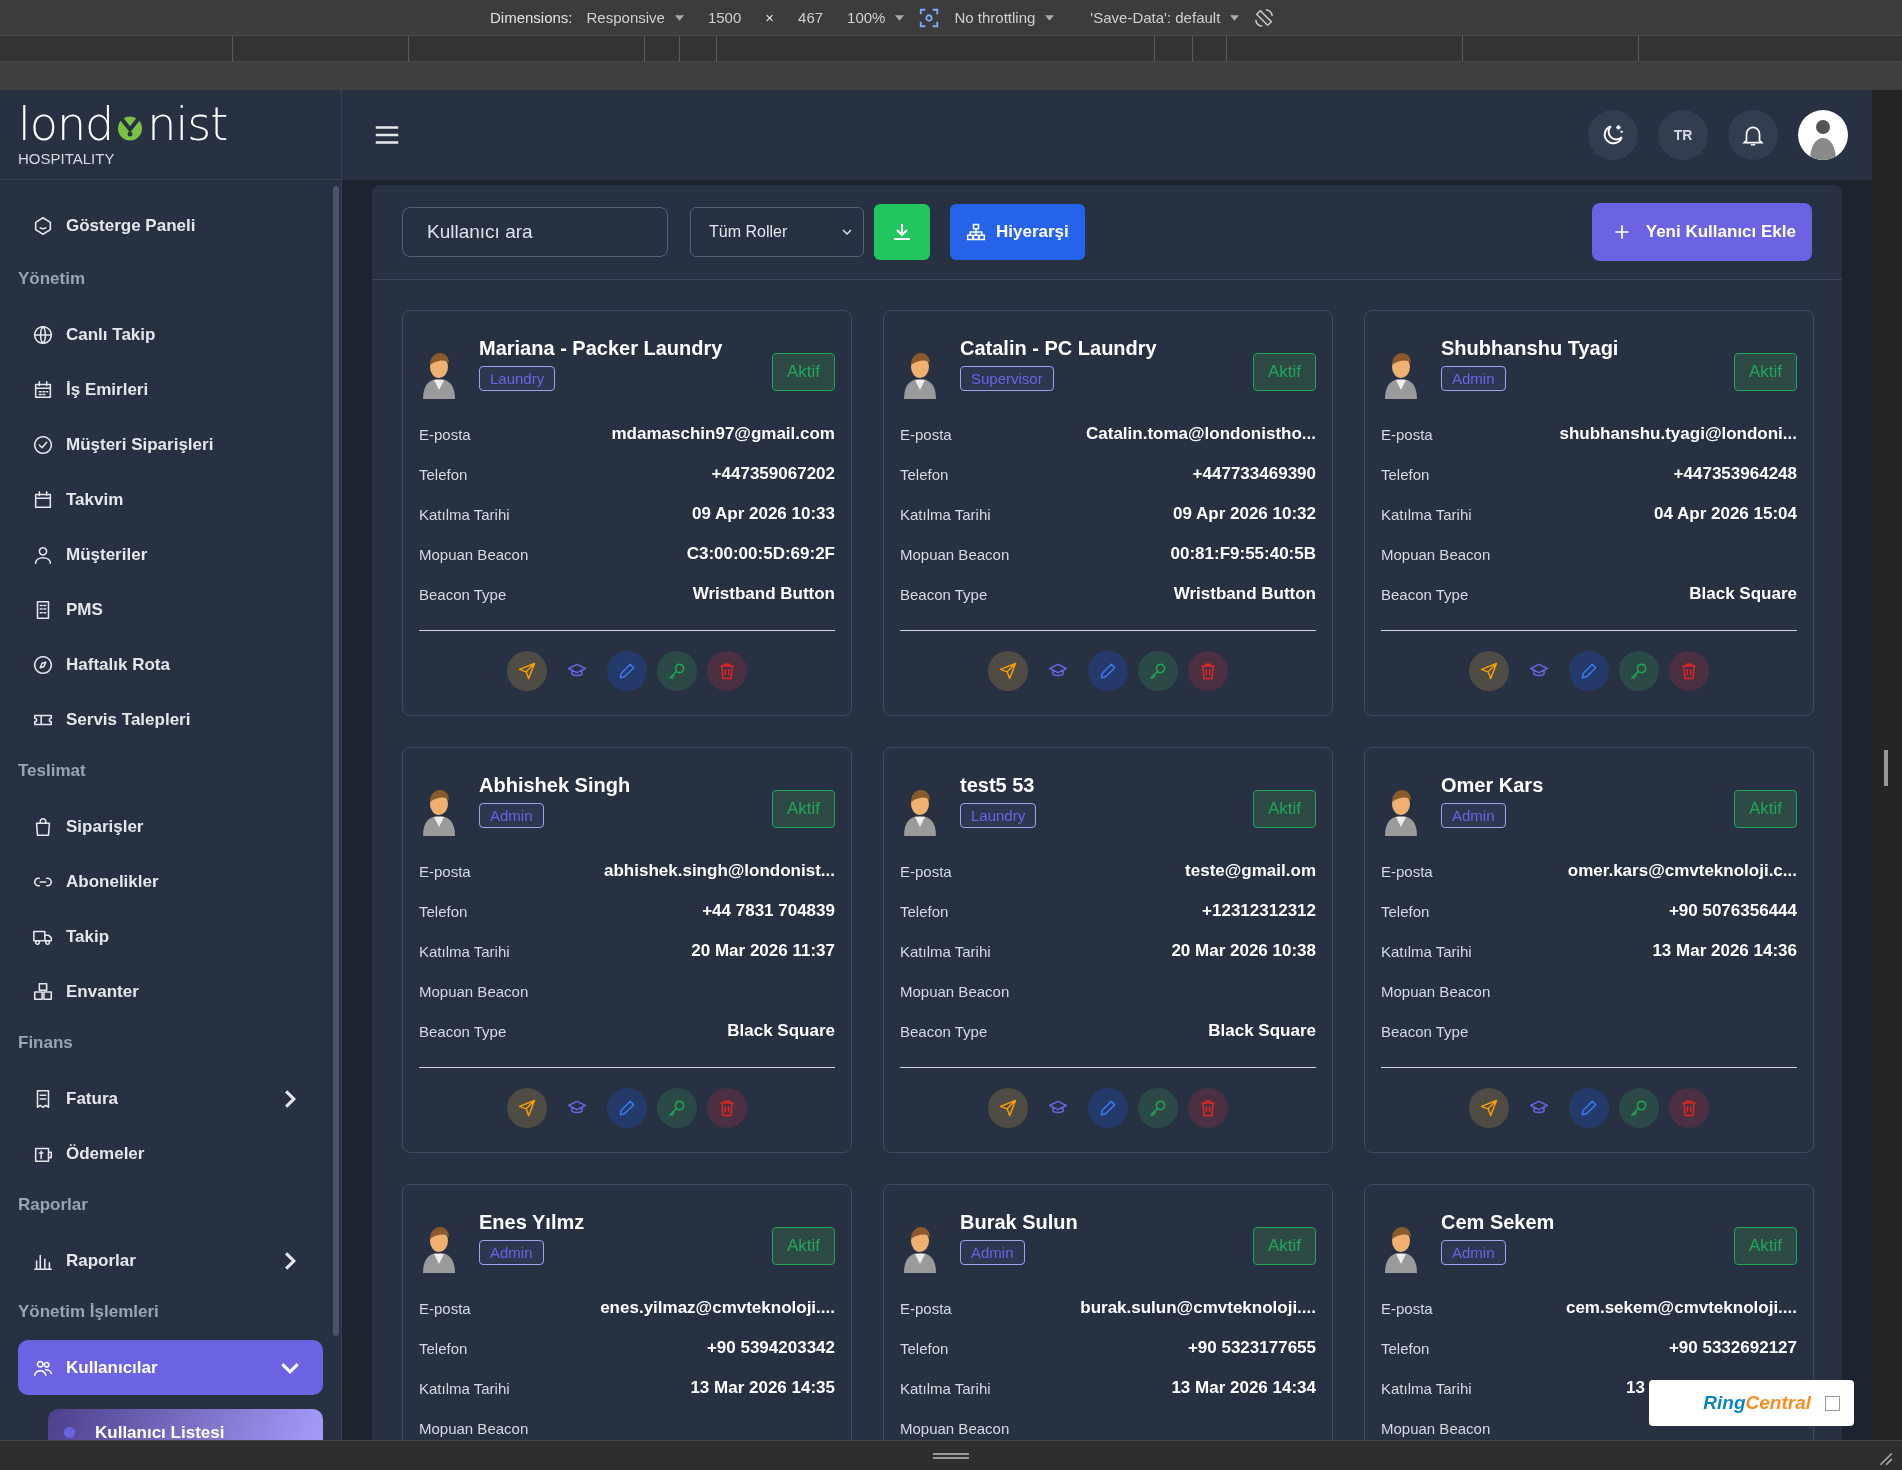 Image resolution: width=1902 pixels, height=1470 pixels. What do you see at coordinates (1004, 17) in the screenshot?
I see `throttling-dropdown: No throttling` at bounding box center [1004, 17].